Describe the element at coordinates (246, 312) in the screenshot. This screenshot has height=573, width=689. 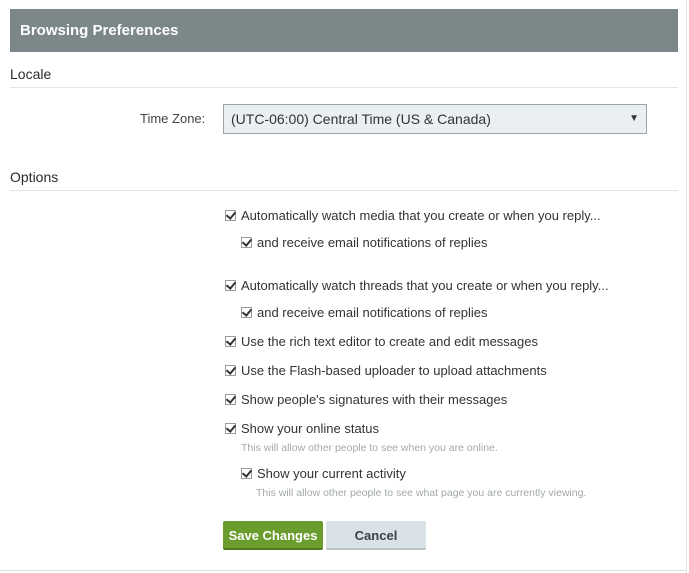
I see `watch-threads-email-checkbox` at that location.